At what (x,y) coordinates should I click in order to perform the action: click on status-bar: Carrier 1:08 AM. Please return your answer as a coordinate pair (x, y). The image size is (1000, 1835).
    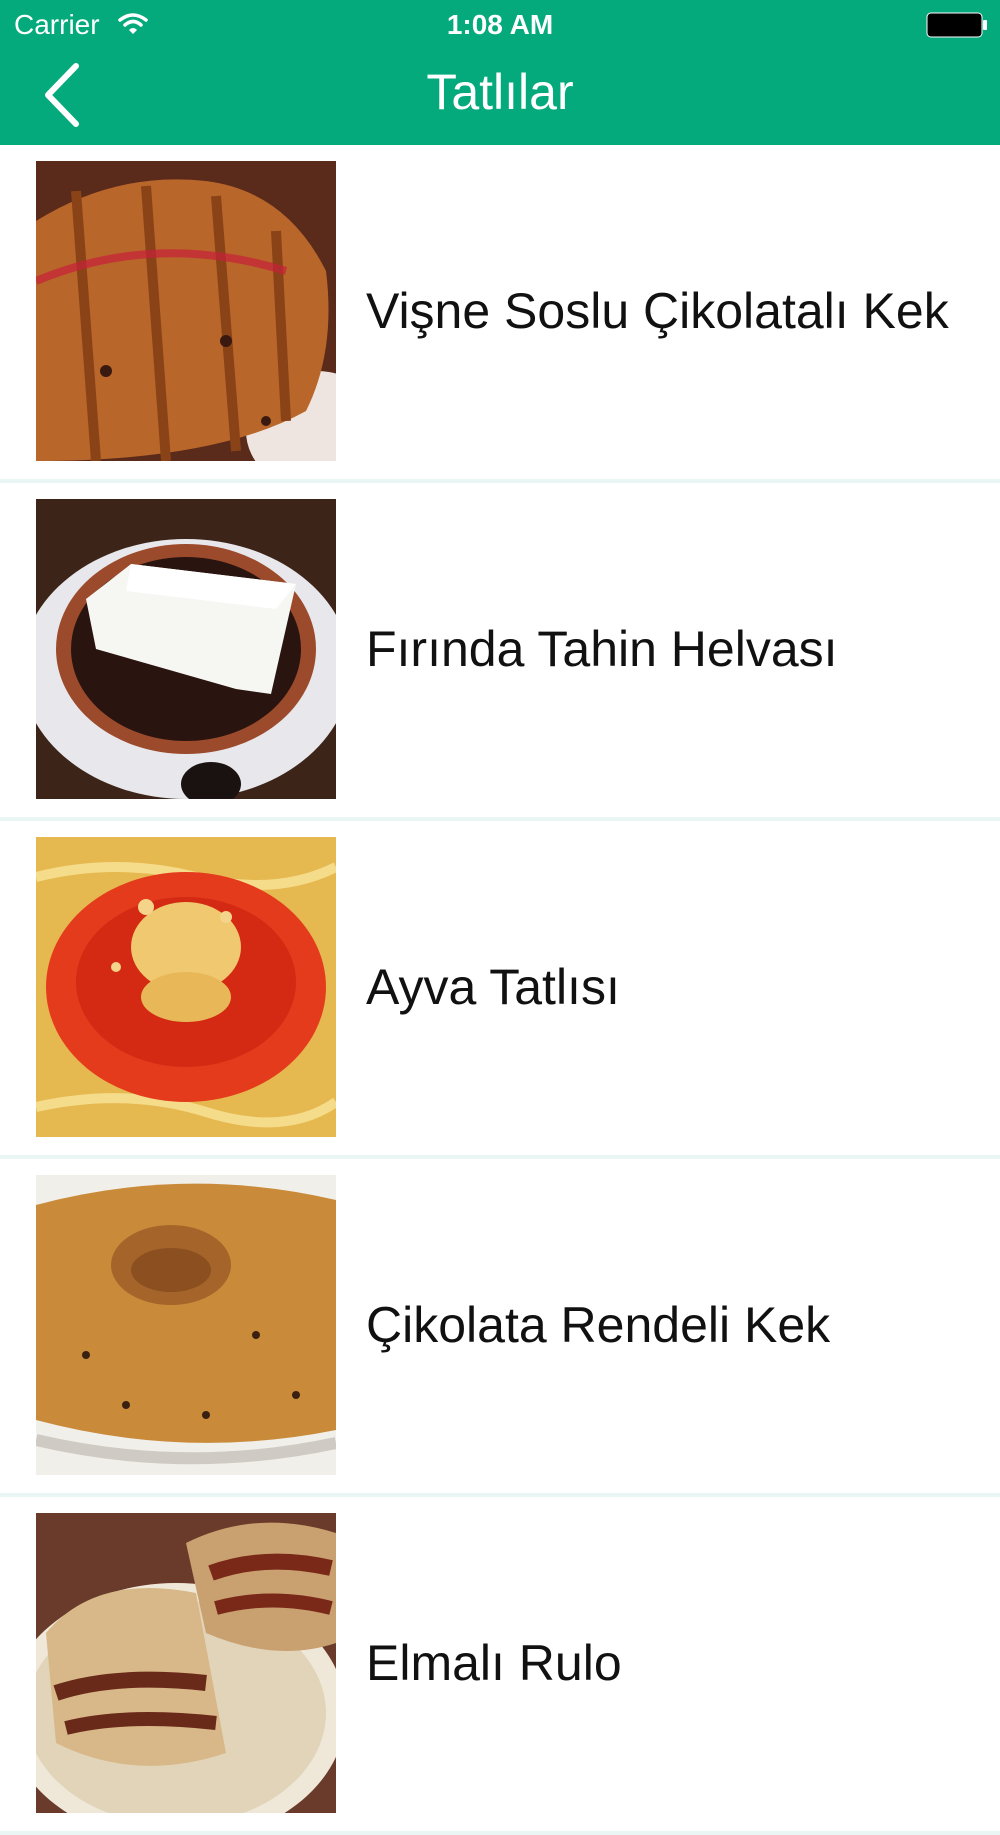
    Looking at the image, I should click on (500, 25).